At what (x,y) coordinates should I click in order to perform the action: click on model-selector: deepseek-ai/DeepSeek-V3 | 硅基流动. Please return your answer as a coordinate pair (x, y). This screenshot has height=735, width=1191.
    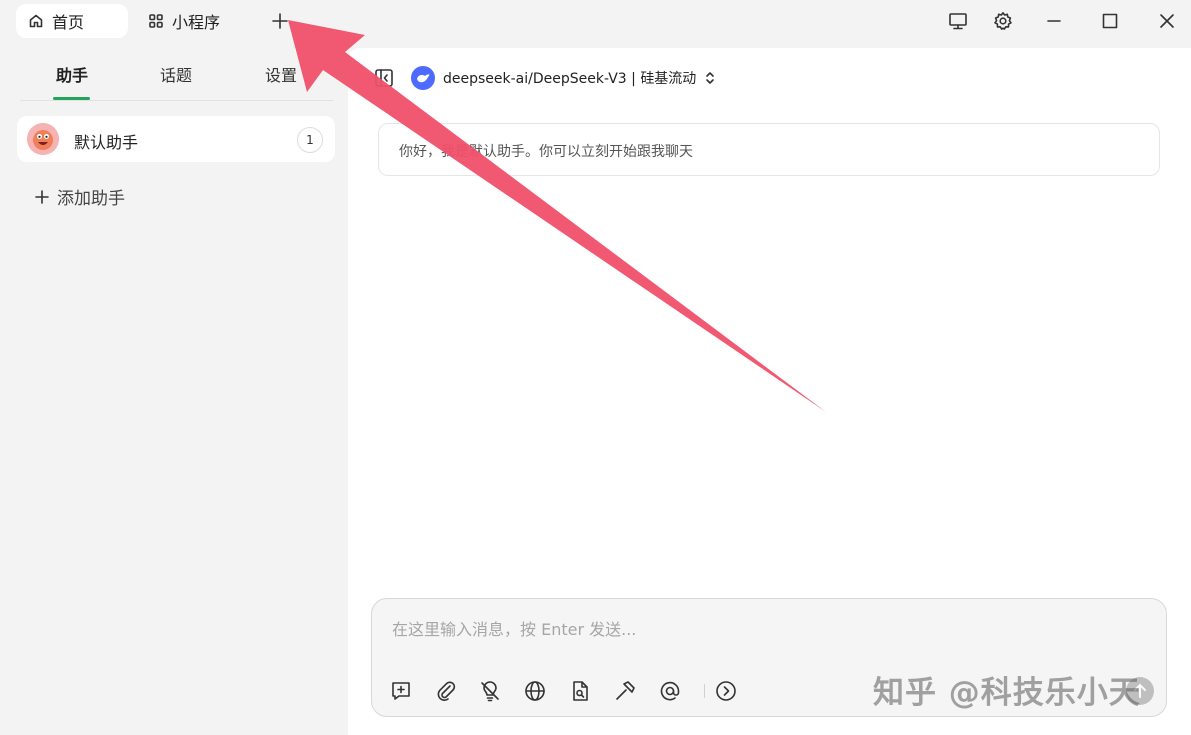
    Looking at the image, I should click on (563, 78).